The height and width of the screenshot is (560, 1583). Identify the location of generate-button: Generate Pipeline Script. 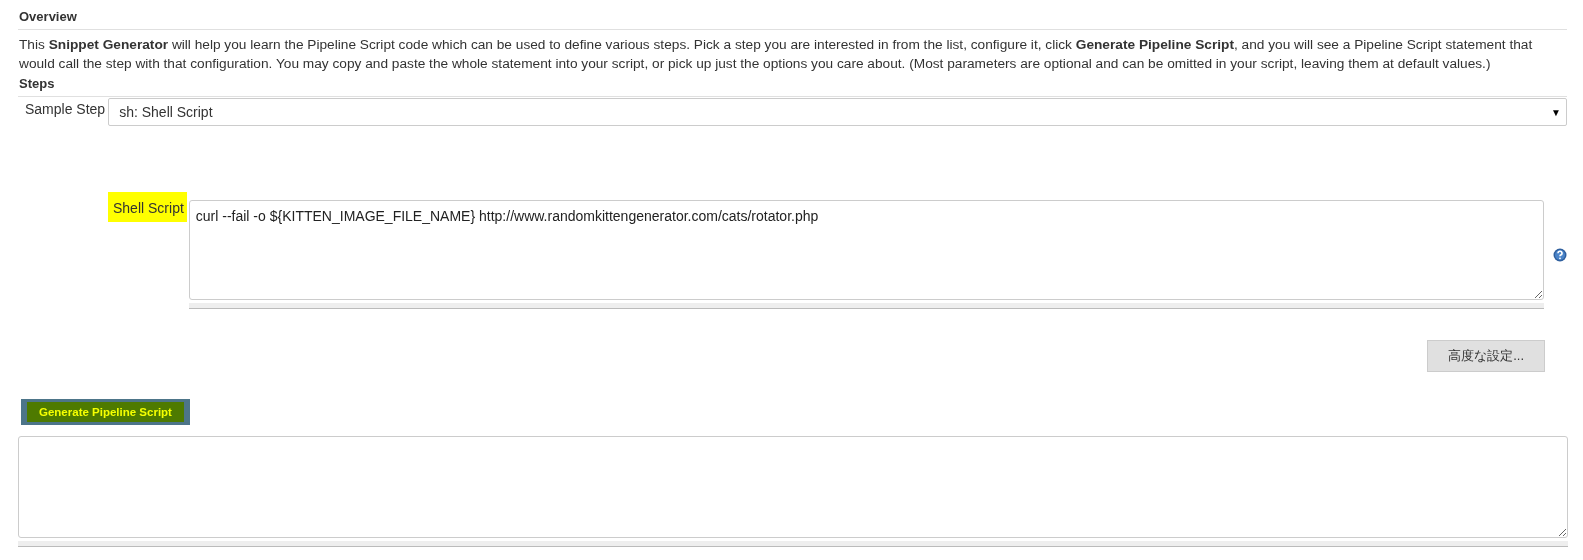
(105, 412).